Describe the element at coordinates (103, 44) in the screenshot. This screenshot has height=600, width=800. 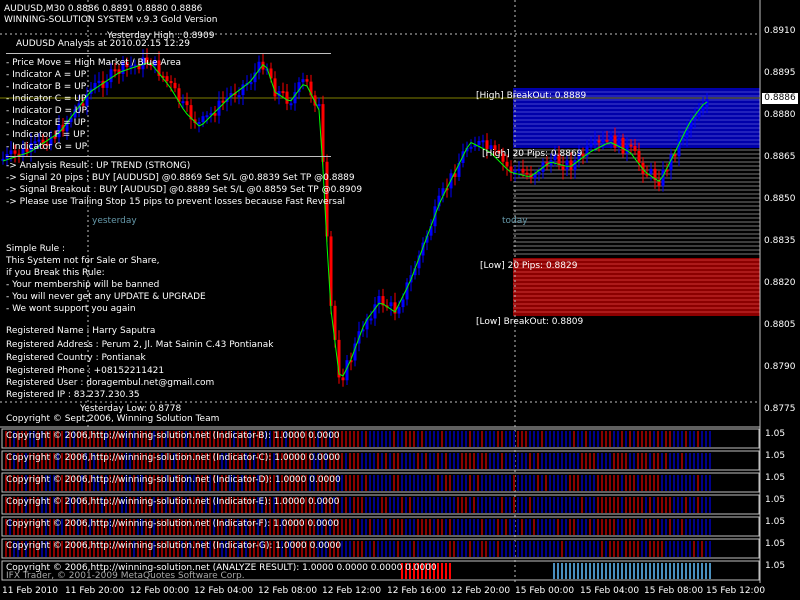
I see `analysis-time: AUDUSD Analysis at 2010.02.15 12:29` at that location.